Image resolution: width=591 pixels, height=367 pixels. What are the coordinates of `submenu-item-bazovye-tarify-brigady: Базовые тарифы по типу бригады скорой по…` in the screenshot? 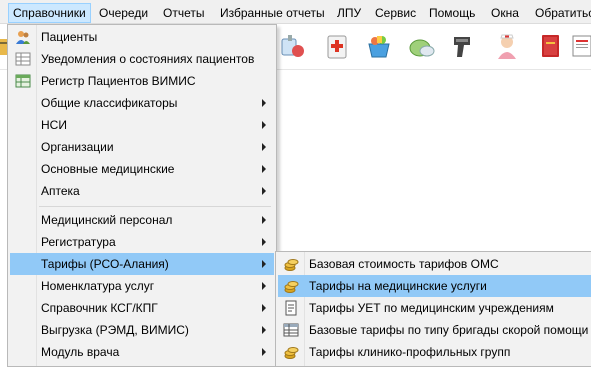 It's located at (434, 330).